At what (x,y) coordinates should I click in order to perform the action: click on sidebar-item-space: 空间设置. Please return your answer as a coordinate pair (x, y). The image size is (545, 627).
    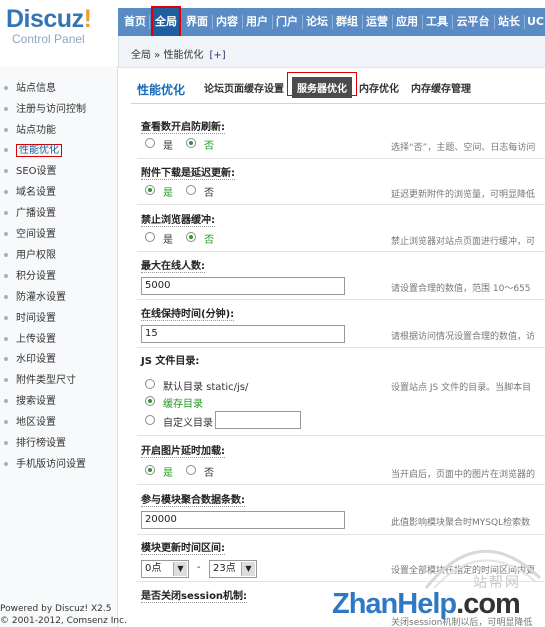
    Looking at the image, I should click on (30, 235).